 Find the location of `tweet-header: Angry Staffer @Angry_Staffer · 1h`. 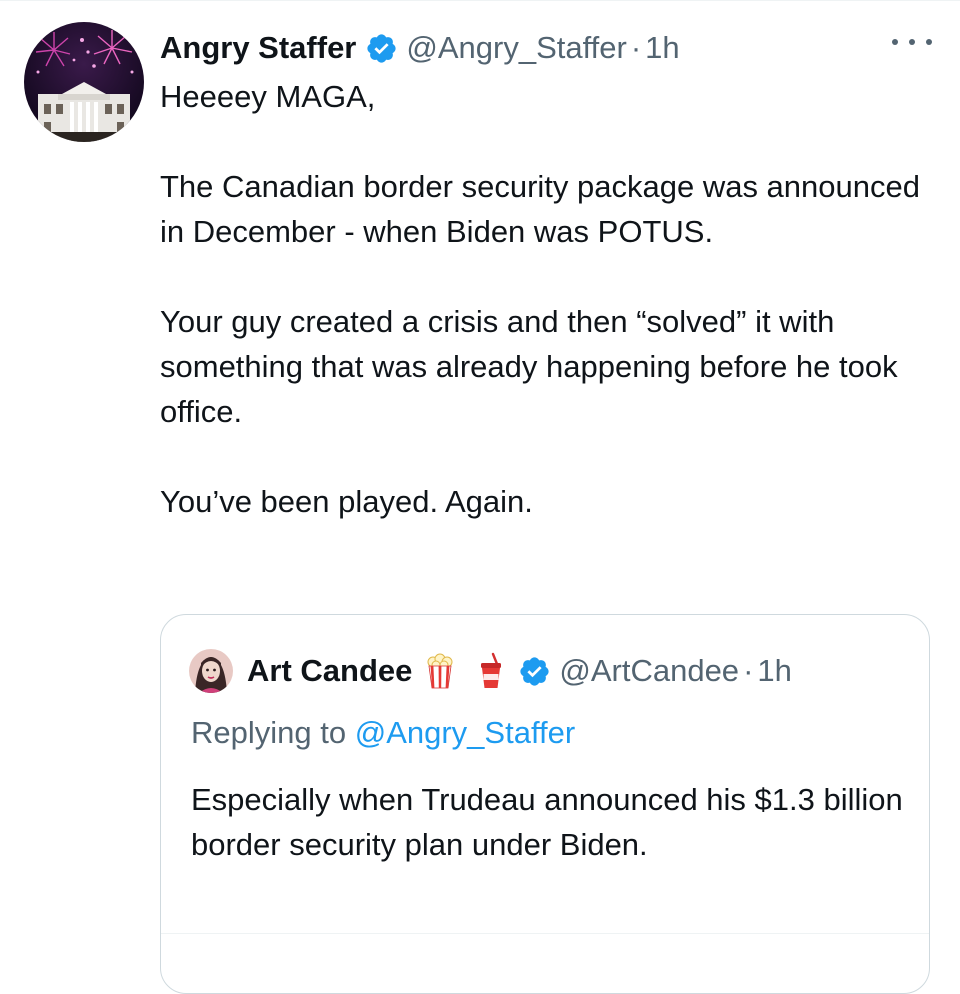

tweet-header: Angry Staffer @Angry_Staffer · 1h is located at coordinates (420, 48).